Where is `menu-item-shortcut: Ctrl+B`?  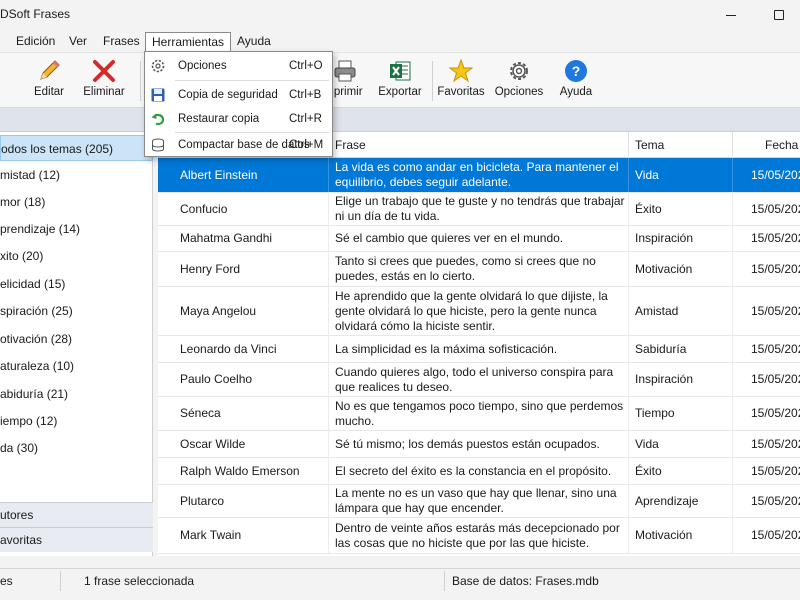
menu-item-shortcut: Ctrl+B is located at coordinates (305, 95).